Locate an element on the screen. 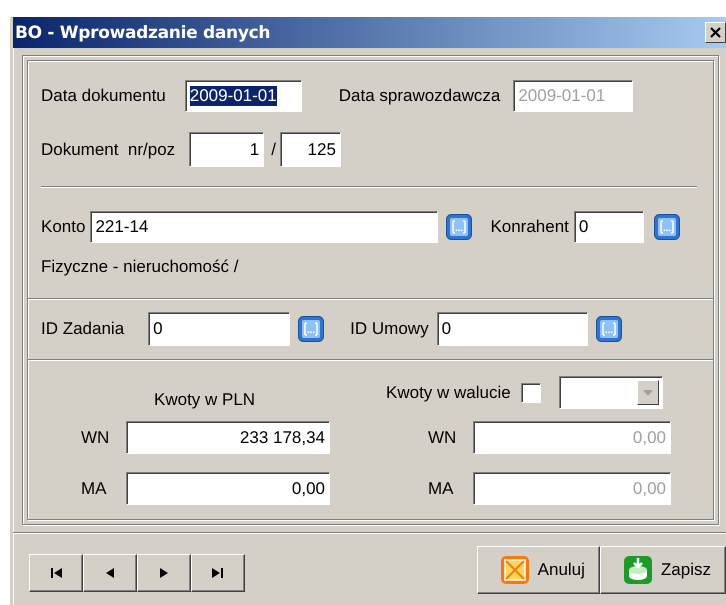  last-record-button is located at coordinates (218, 573).